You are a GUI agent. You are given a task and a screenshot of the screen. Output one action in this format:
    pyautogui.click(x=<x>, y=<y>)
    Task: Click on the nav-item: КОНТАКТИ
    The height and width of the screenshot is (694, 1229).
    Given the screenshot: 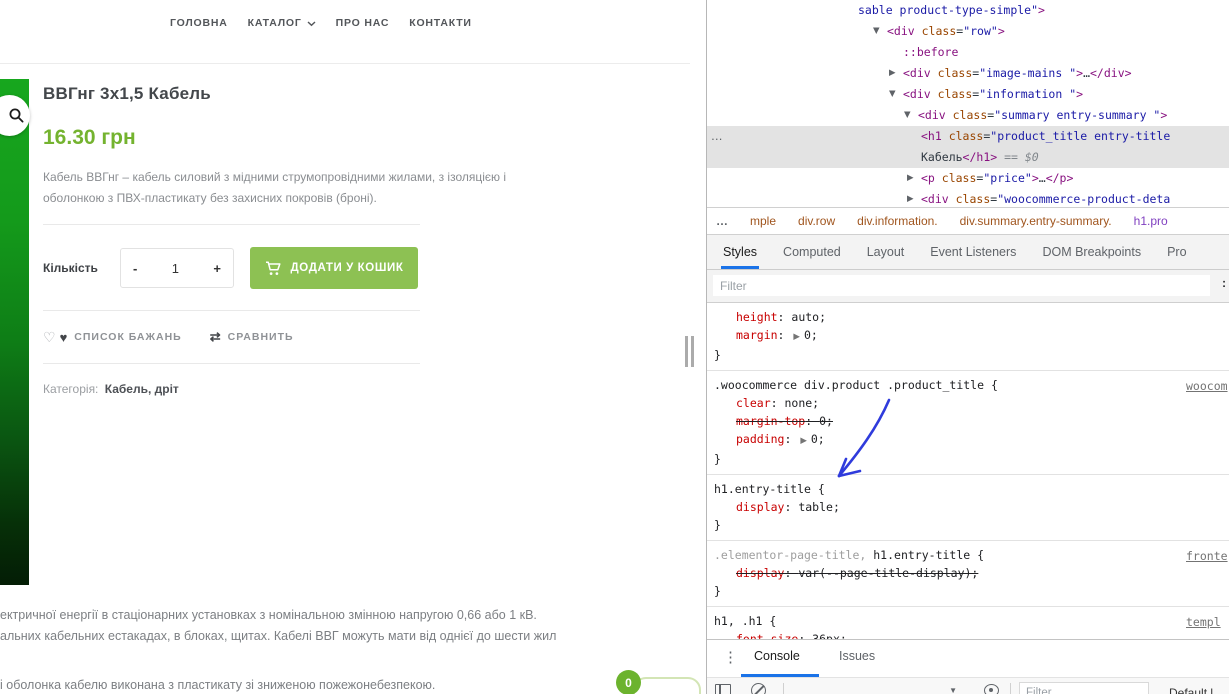 What is the action you would take?
    pyautogui.click(x=440, y=23)
    